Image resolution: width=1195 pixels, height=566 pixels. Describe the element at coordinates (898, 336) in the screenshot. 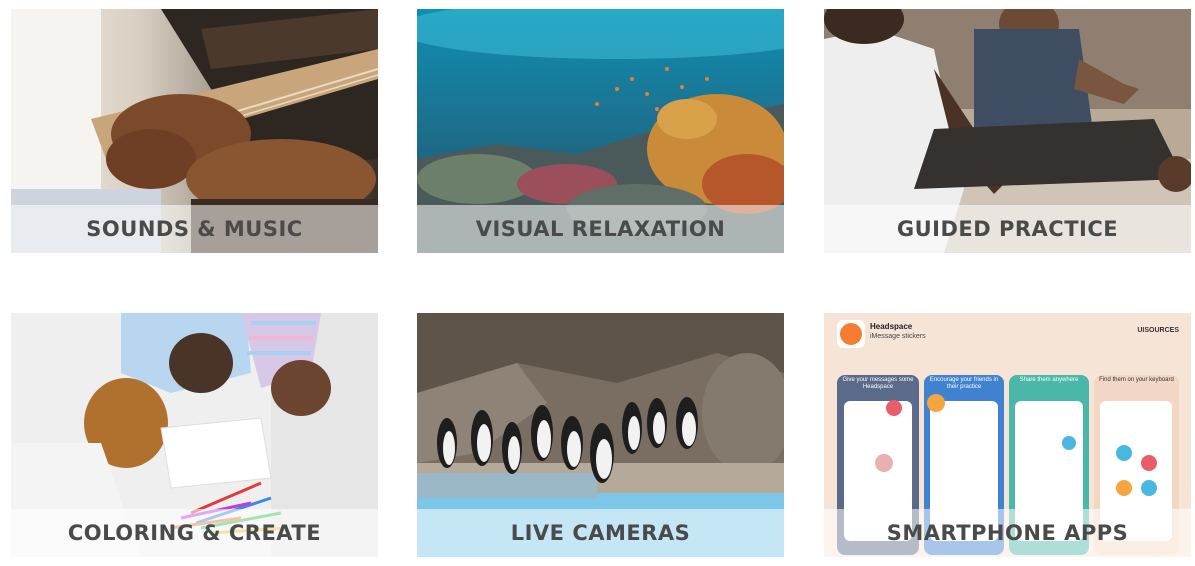

I see `app-subtitle: iMessage stickers` at that location.